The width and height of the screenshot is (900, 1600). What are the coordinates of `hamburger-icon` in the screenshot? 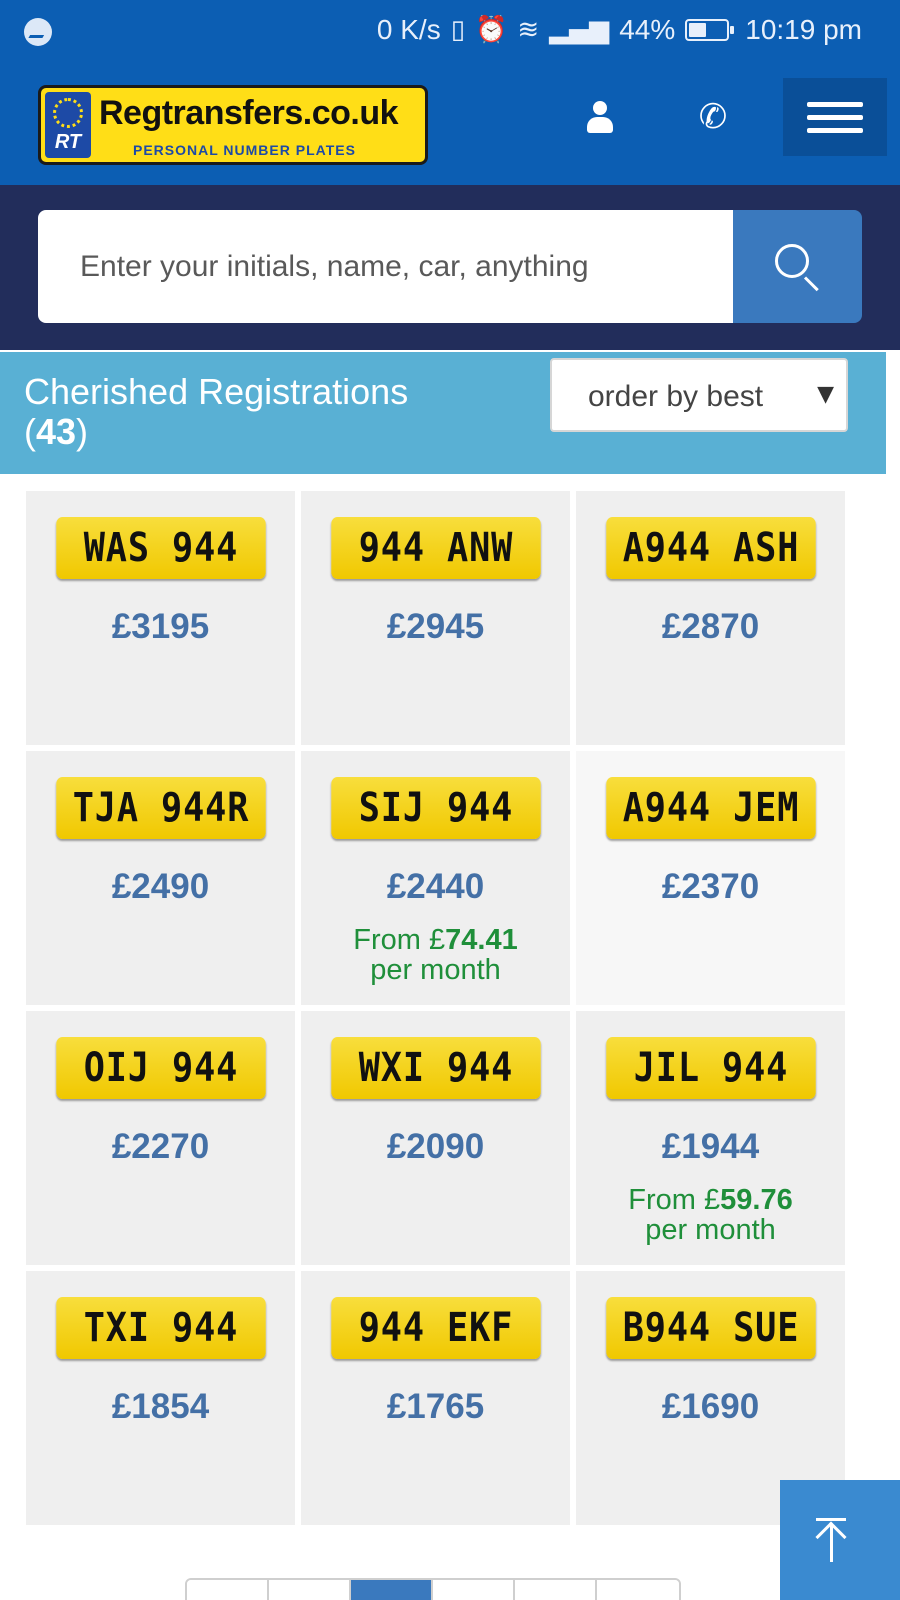 It's located at (835, 117).